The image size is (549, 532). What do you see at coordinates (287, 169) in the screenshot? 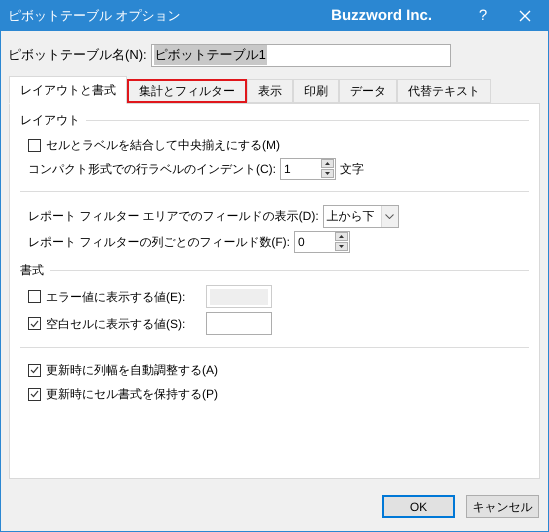
I see `spin-value: 1` at bounding box center [287, 169].